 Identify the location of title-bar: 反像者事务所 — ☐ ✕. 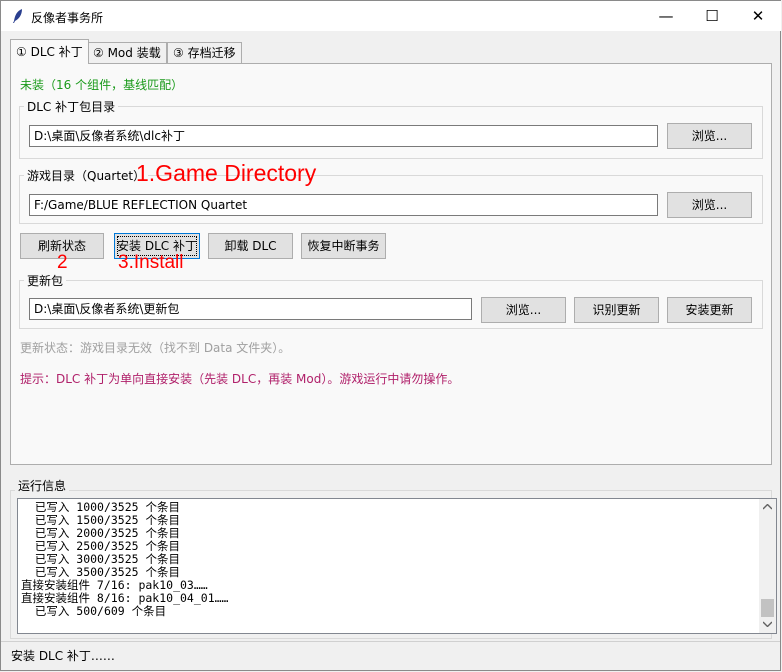
(391, 16).